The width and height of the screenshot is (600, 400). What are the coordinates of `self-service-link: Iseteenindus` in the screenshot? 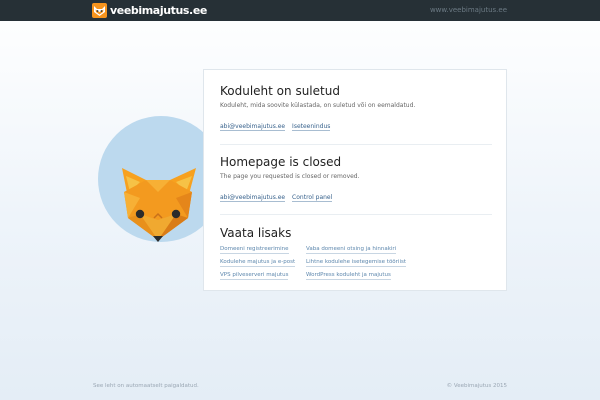 It's located at (311, 127).